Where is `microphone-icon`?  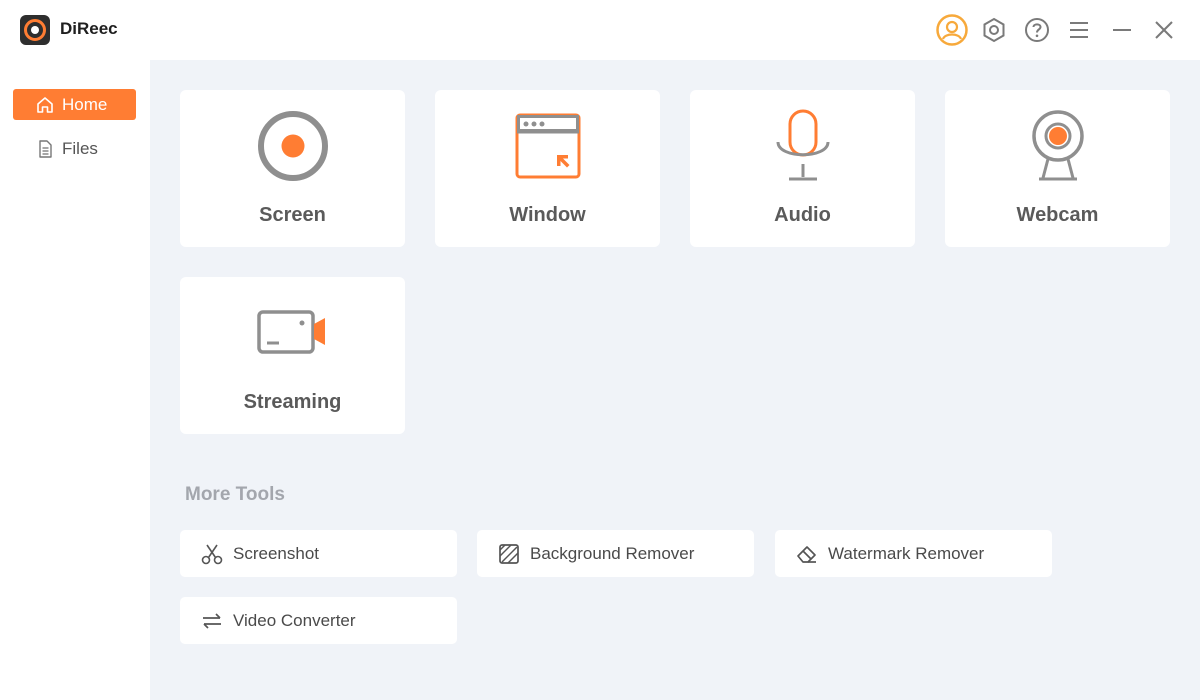
microphone-icon is located at coordinates (802, 146).